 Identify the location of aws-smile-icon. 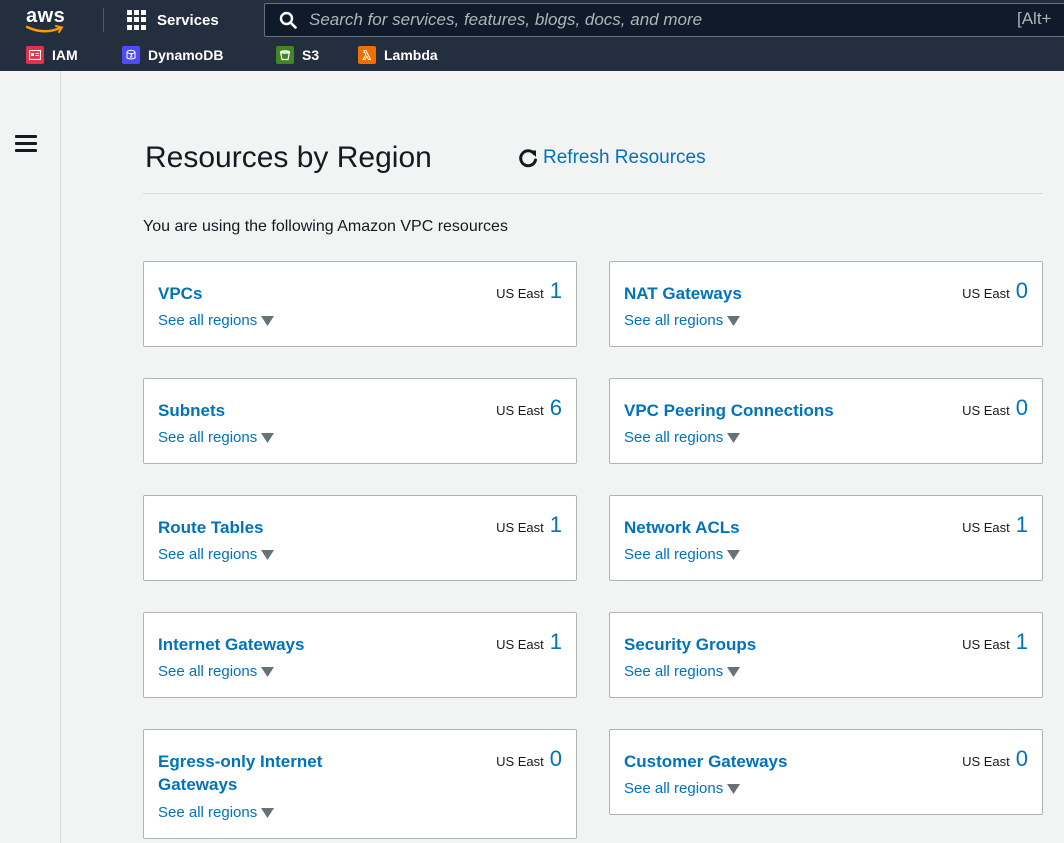
(45, 29).